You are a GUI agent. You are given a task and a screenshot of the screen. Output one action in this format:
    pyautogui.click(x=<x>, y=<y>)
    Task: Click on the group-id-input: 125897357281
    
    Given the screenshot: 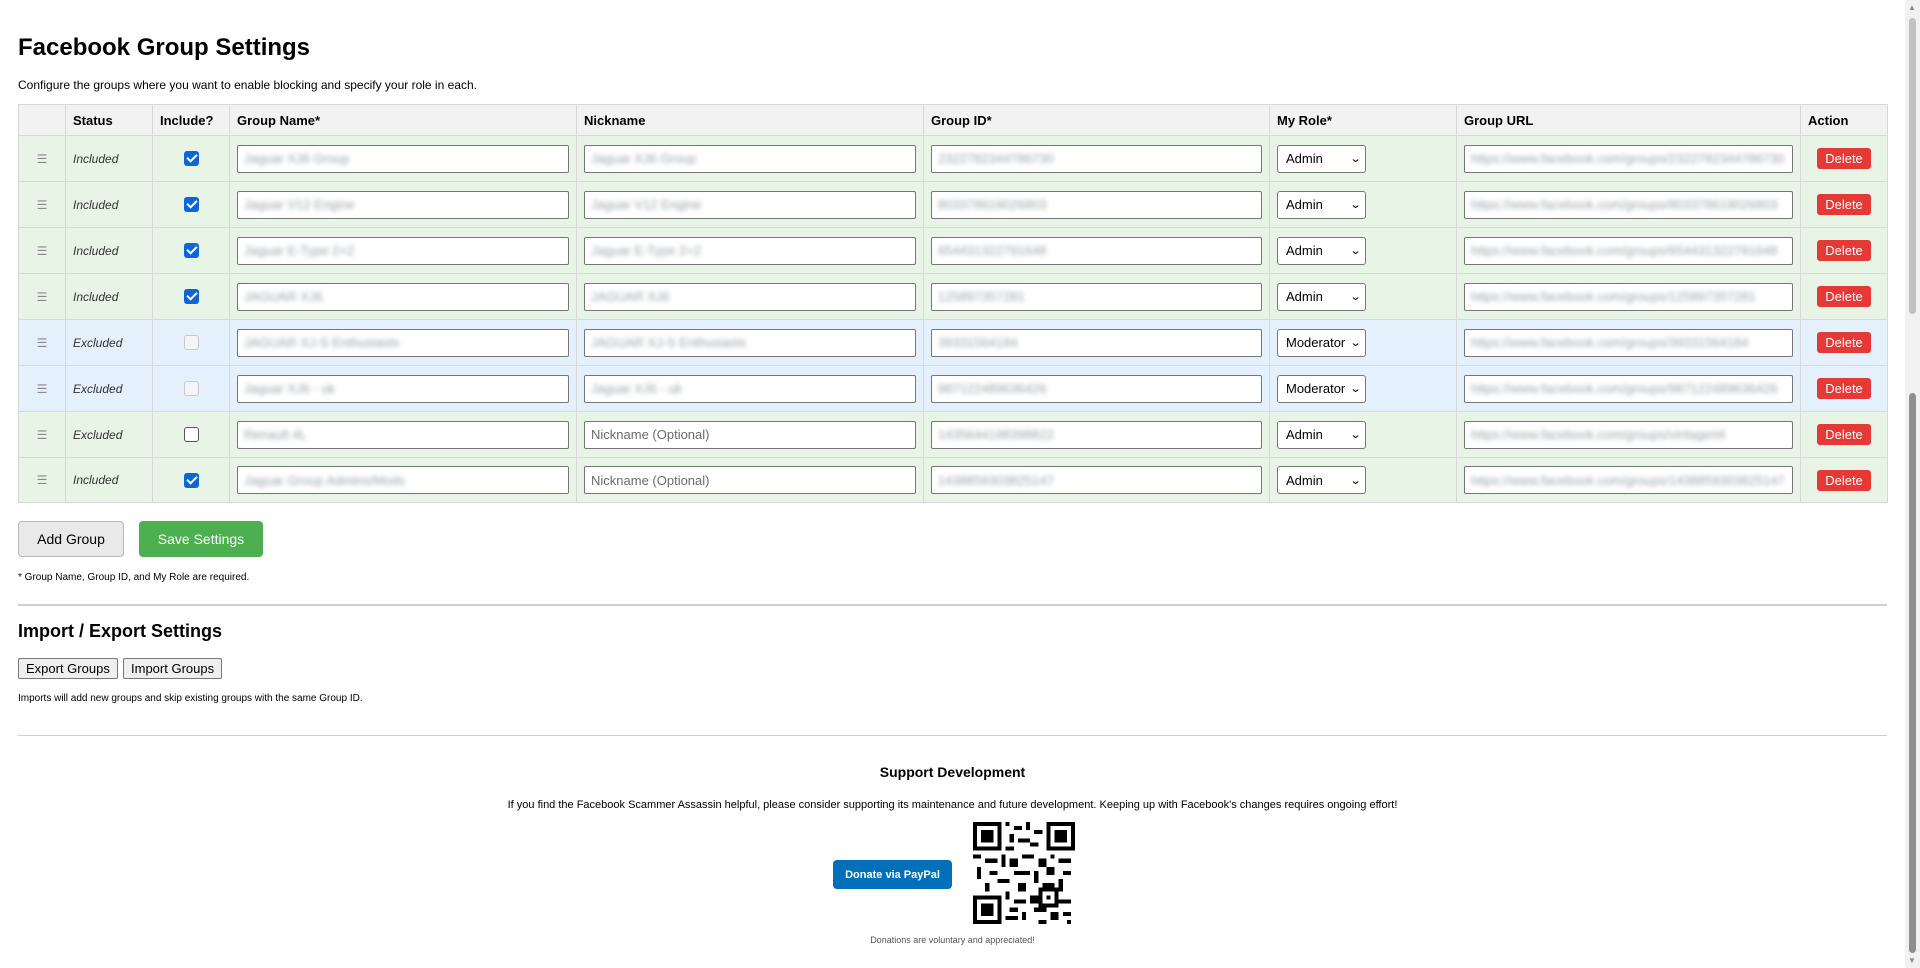 What is the action you would take?
    pyautogui.click(x=1096, y=296)
    